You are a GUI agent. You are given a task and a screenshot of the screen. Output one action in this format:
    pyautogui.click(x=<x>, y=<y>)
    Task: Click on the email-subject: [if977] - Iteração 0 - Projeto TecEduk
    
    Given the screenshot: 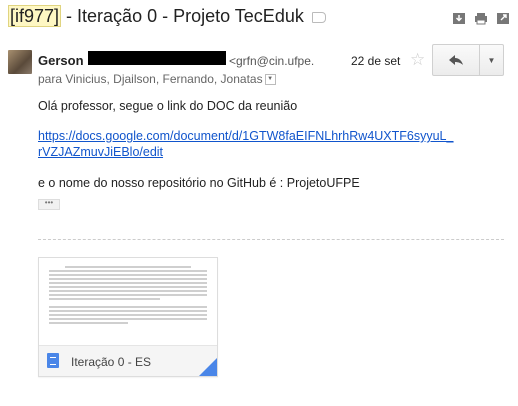 What is the action you would take?
    pyautogui.click(x=167, y=16)
    